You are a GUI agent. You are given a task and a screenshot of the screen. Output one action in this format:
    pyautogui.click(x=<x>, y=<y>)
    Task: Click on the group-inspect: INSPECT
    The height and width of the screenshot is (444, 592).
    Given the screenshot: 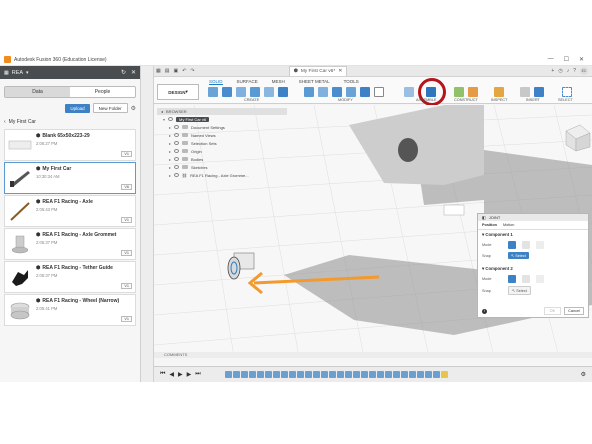 What is the action you would take?
    pyautogui.click(x=499, y=100)
    